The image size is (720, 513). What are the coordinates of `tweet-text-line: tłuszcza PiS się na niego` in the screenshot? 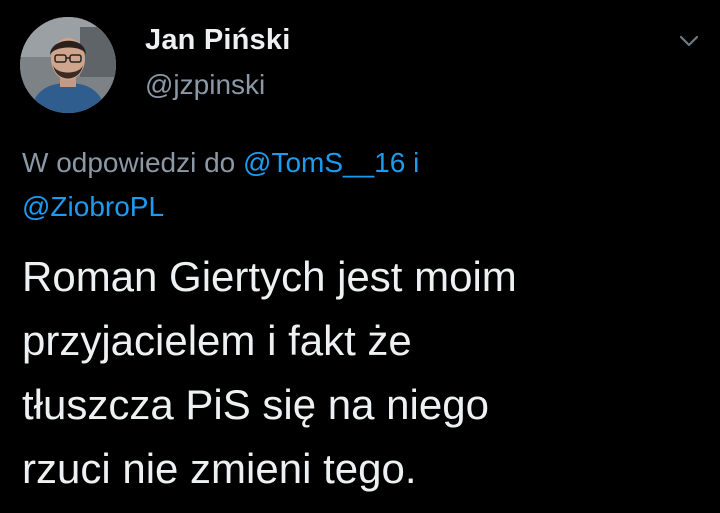 It's located at (255, 404).